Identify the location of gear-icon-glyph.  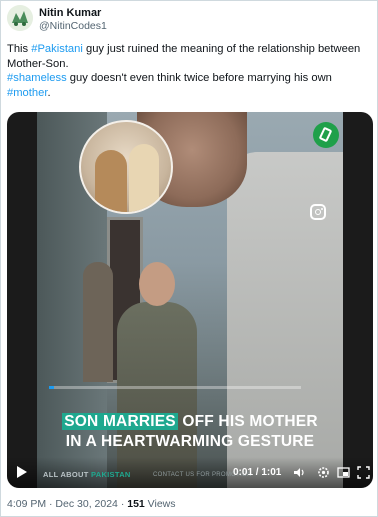
(323, 472).